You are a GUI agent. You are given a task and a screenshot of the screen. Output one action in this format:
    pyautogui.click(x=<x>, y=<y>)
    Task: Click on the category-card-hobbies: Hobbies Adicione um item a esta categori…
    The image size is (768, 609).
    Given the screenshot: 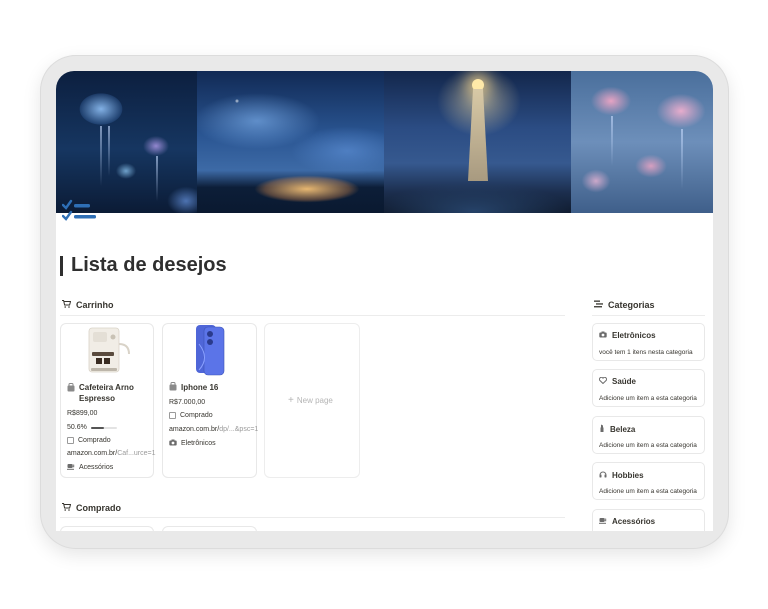 What is the action you would take?
    pyautogui.click(x=648, y=481)
    